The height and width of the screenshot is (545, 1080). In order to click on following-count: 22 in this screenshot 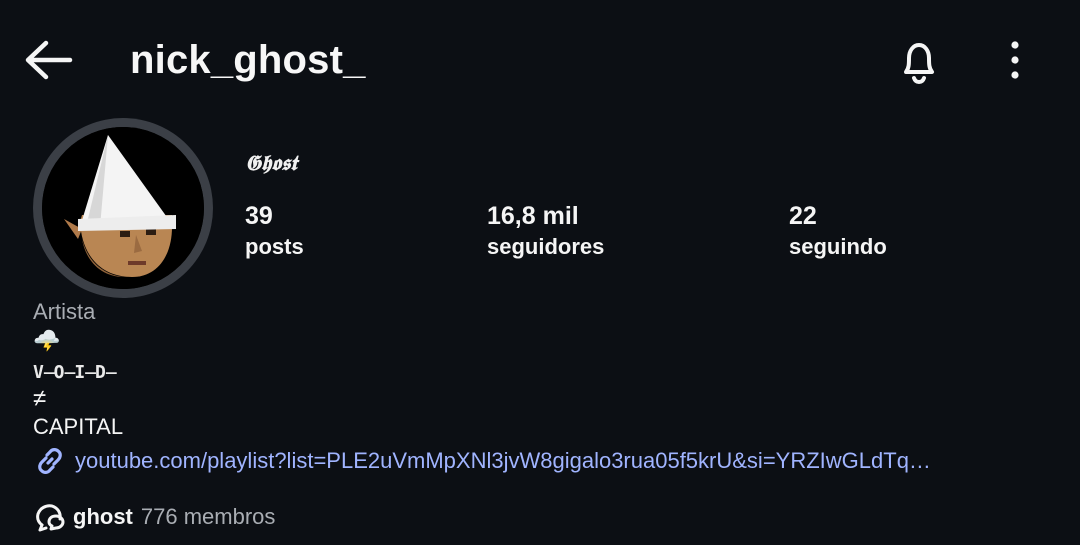, I will do `click(803, 216)`.